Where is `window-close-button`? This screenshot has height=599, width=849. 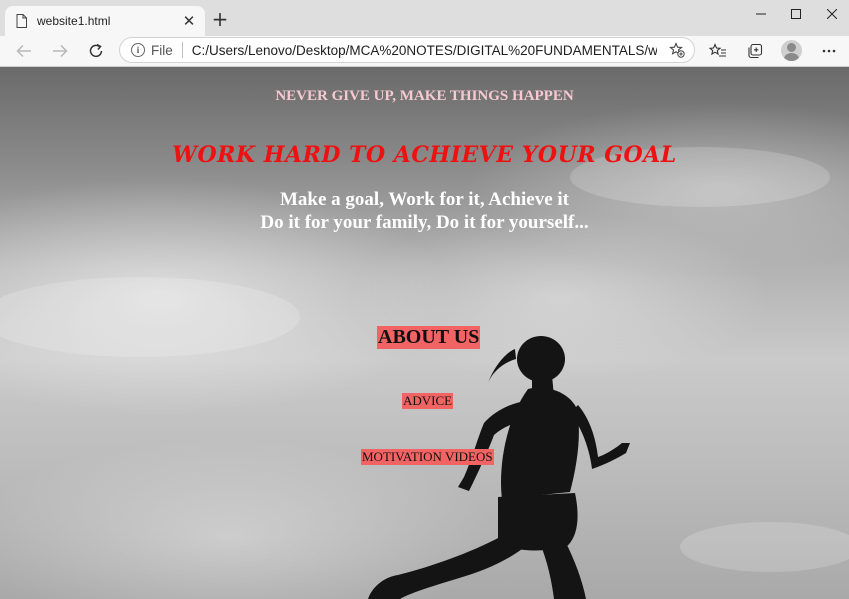
window-close-button is located at coordinates (832, 14).